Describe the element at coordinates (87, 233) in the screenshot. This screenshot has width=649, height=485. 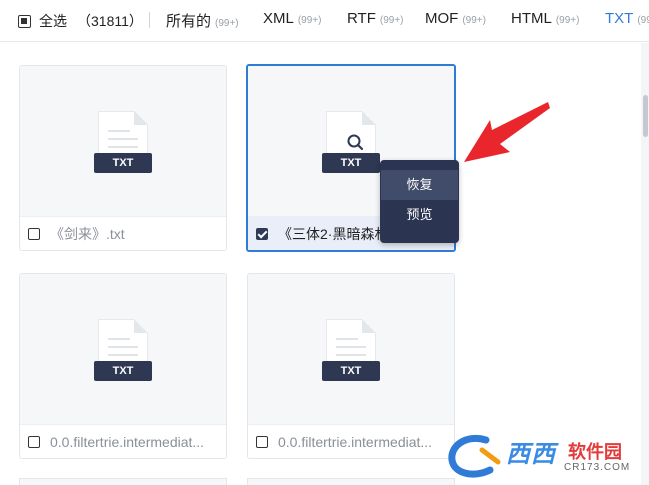
I see `file-name: 《剑来》.txt` at that location.